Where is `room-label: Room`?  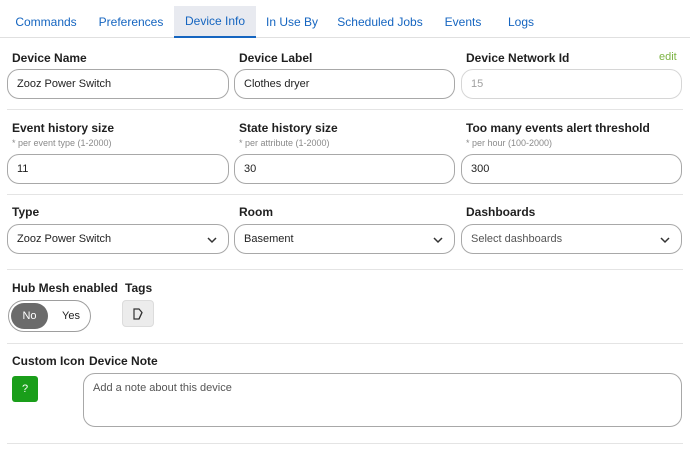 room-label: Room is located at coordinates (256, 212).